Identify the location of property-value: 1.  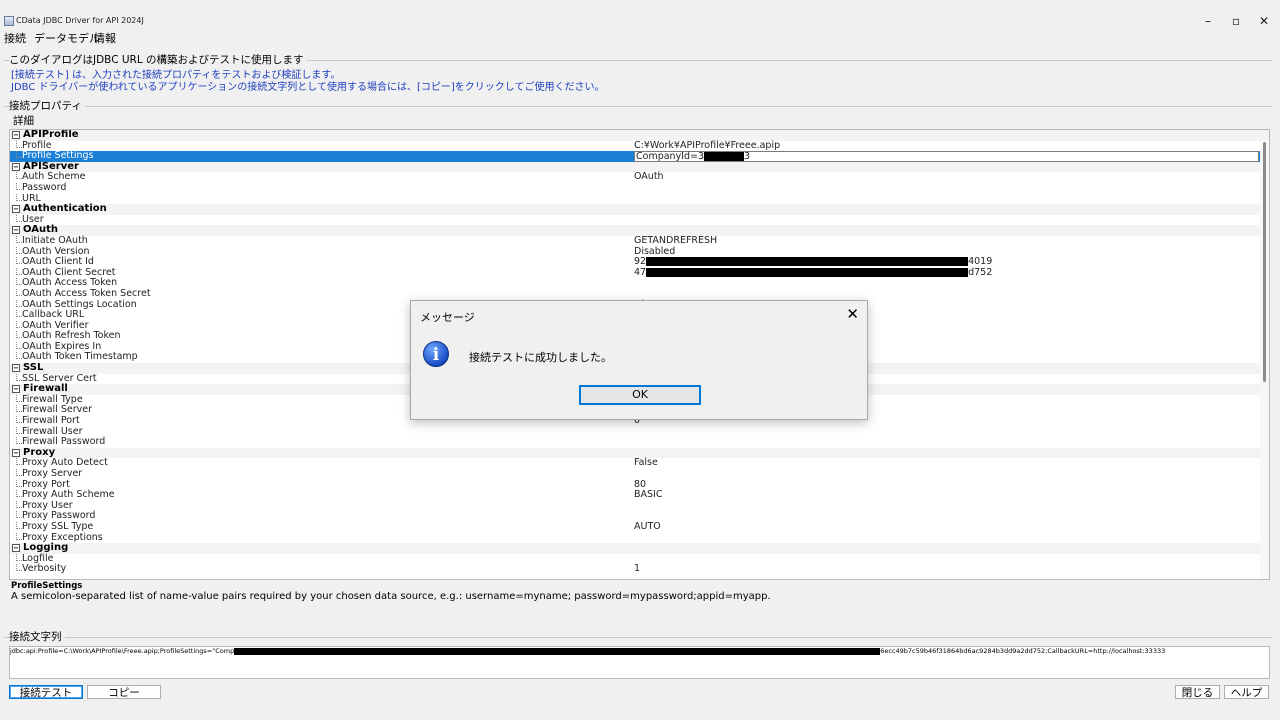
(637, 569).